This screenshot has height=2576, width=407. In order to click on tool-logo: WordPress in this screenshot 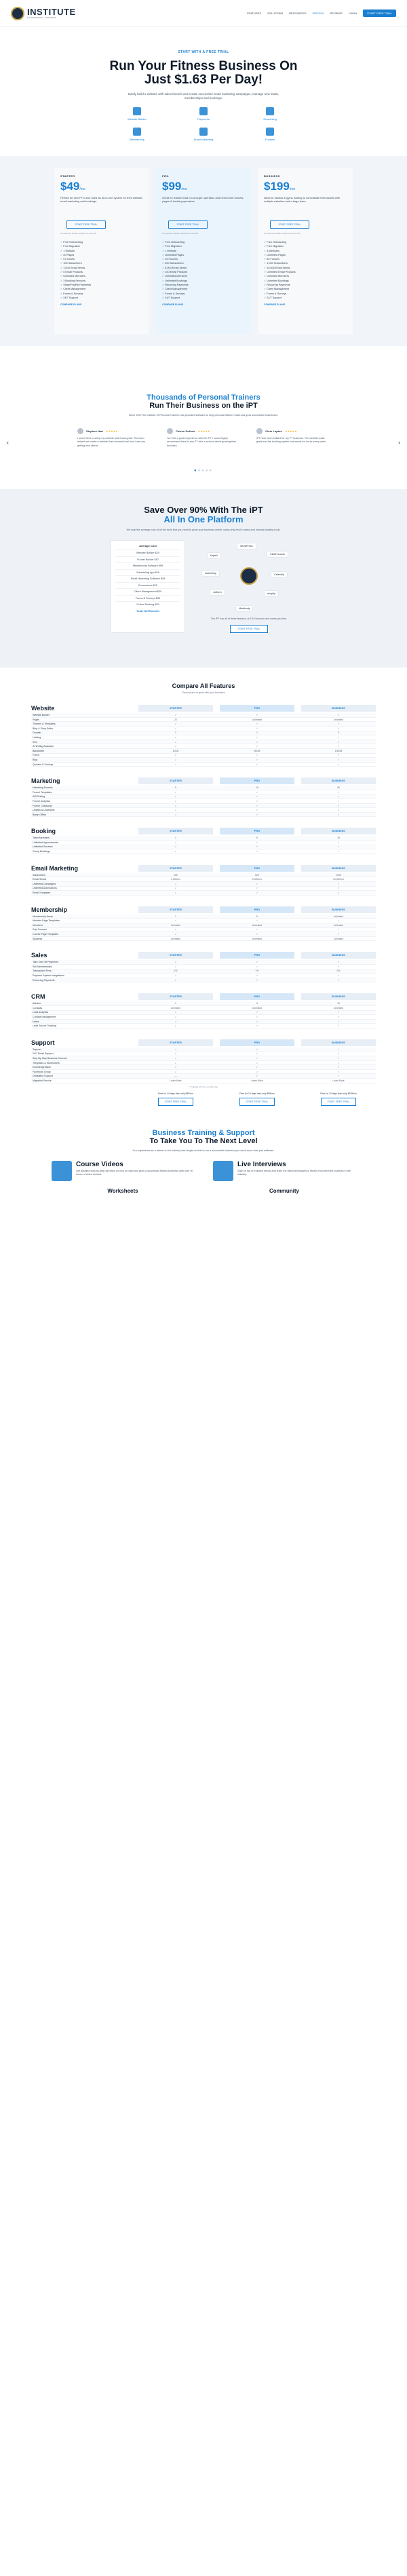, I will do `click(246, 546)`.